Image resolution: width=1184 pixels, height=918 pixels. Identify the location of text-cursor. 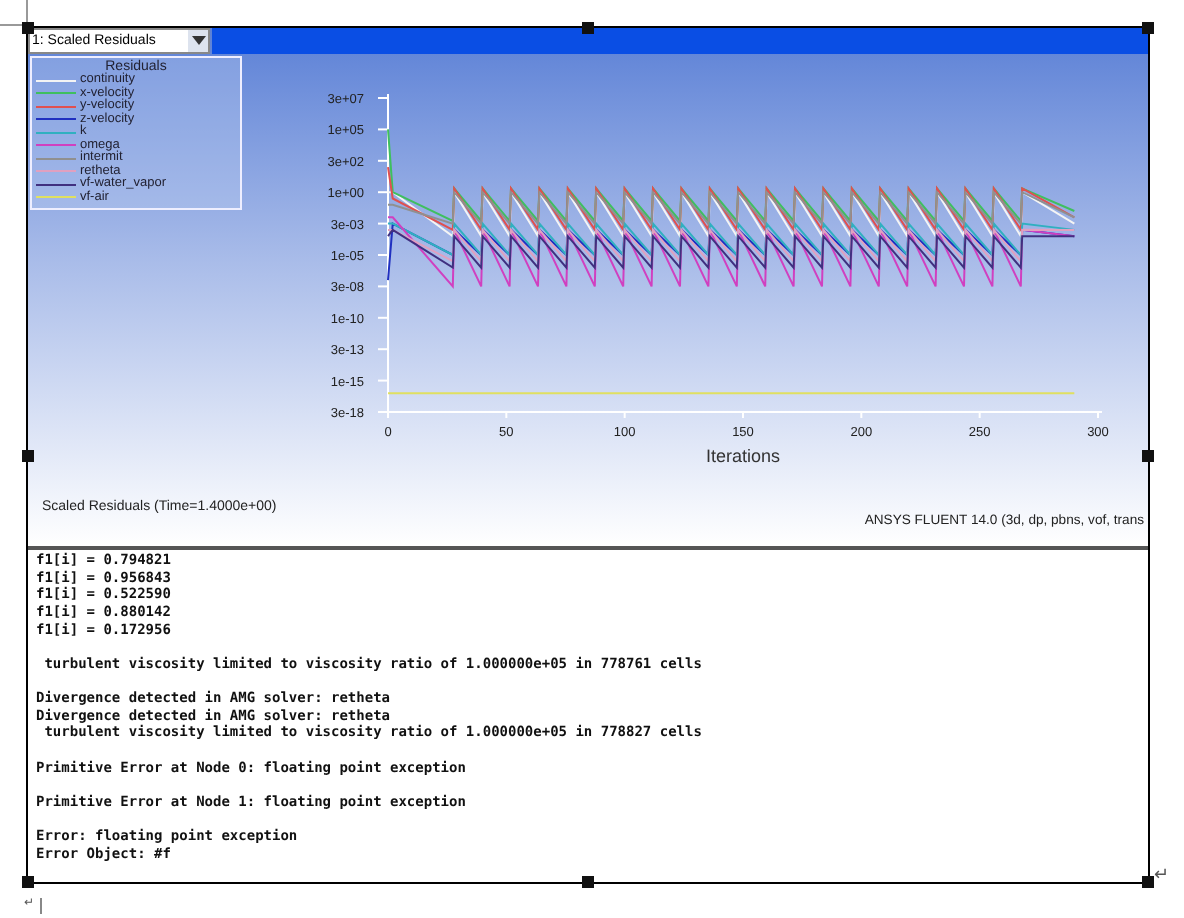
(41, 905).